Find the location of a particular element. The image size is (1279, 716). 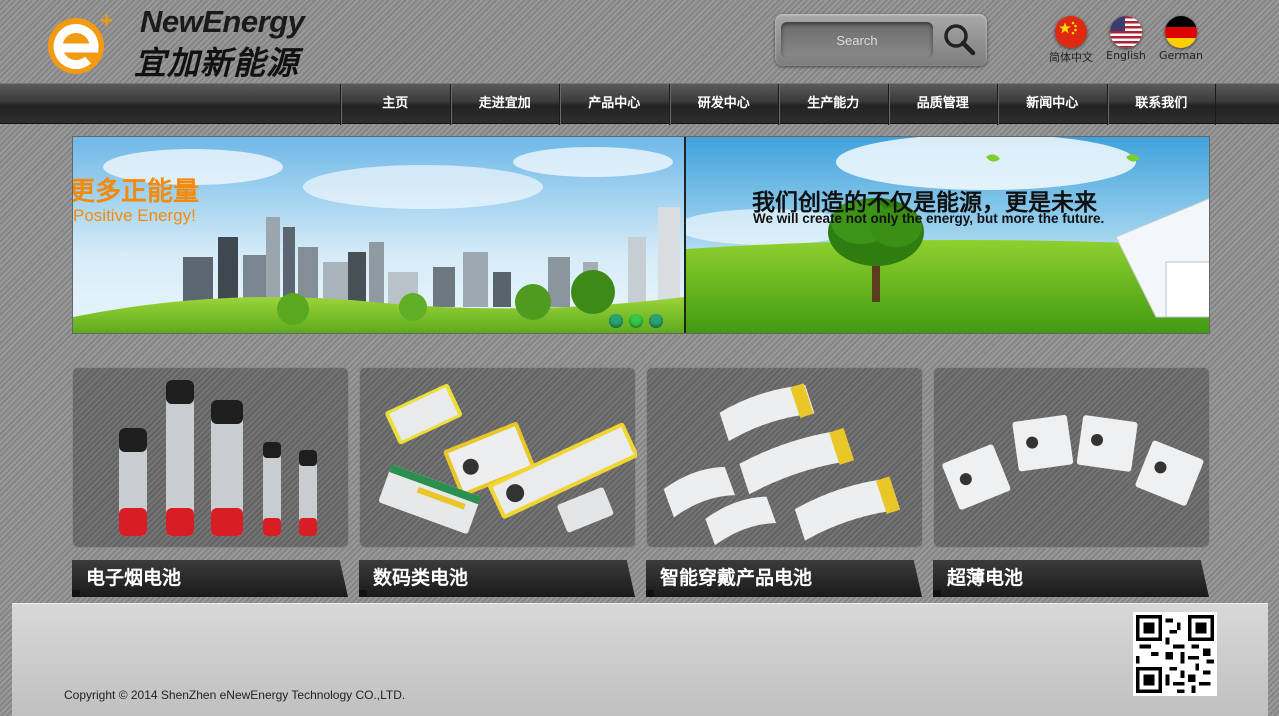

nav-production: 生产能力 is located at coordinates (833, 104).